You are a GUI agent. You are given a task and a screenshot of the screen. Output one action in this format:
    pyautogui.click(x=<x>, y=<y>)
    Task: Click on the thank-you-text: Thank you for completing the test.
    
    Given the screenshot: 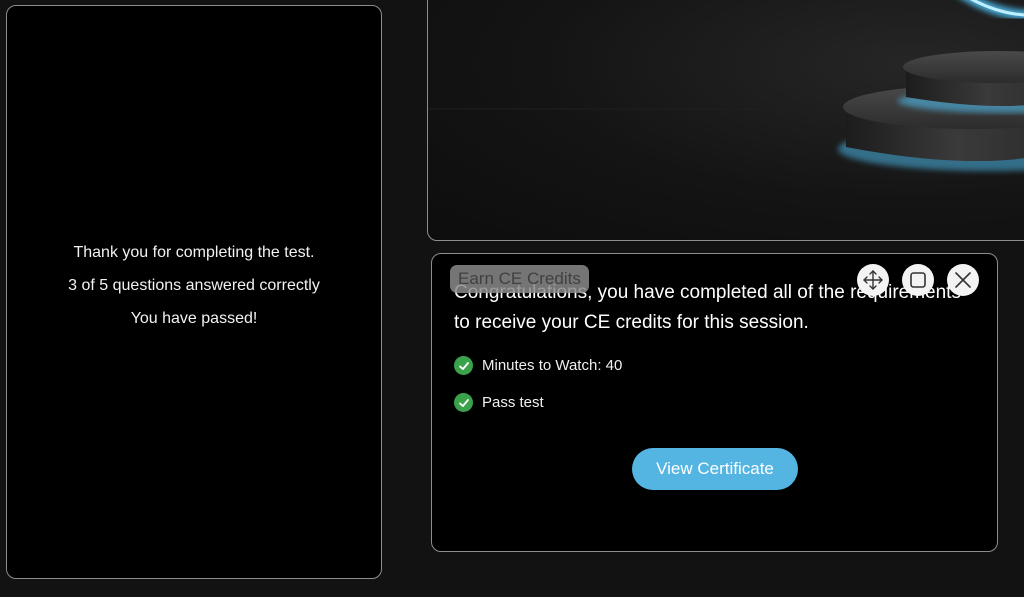 What is the action you would take?
    pyautogui.click(x=194, y=252)
    